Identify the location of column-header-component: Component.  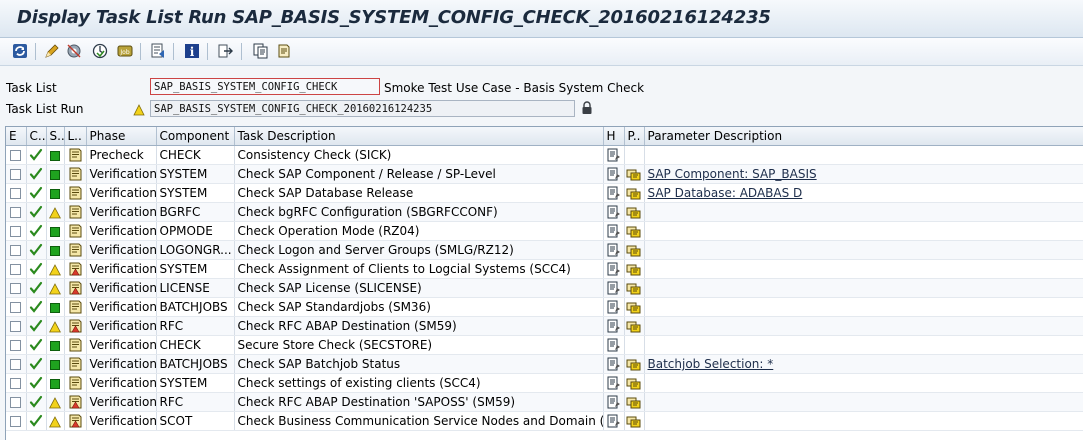
(195, 136).